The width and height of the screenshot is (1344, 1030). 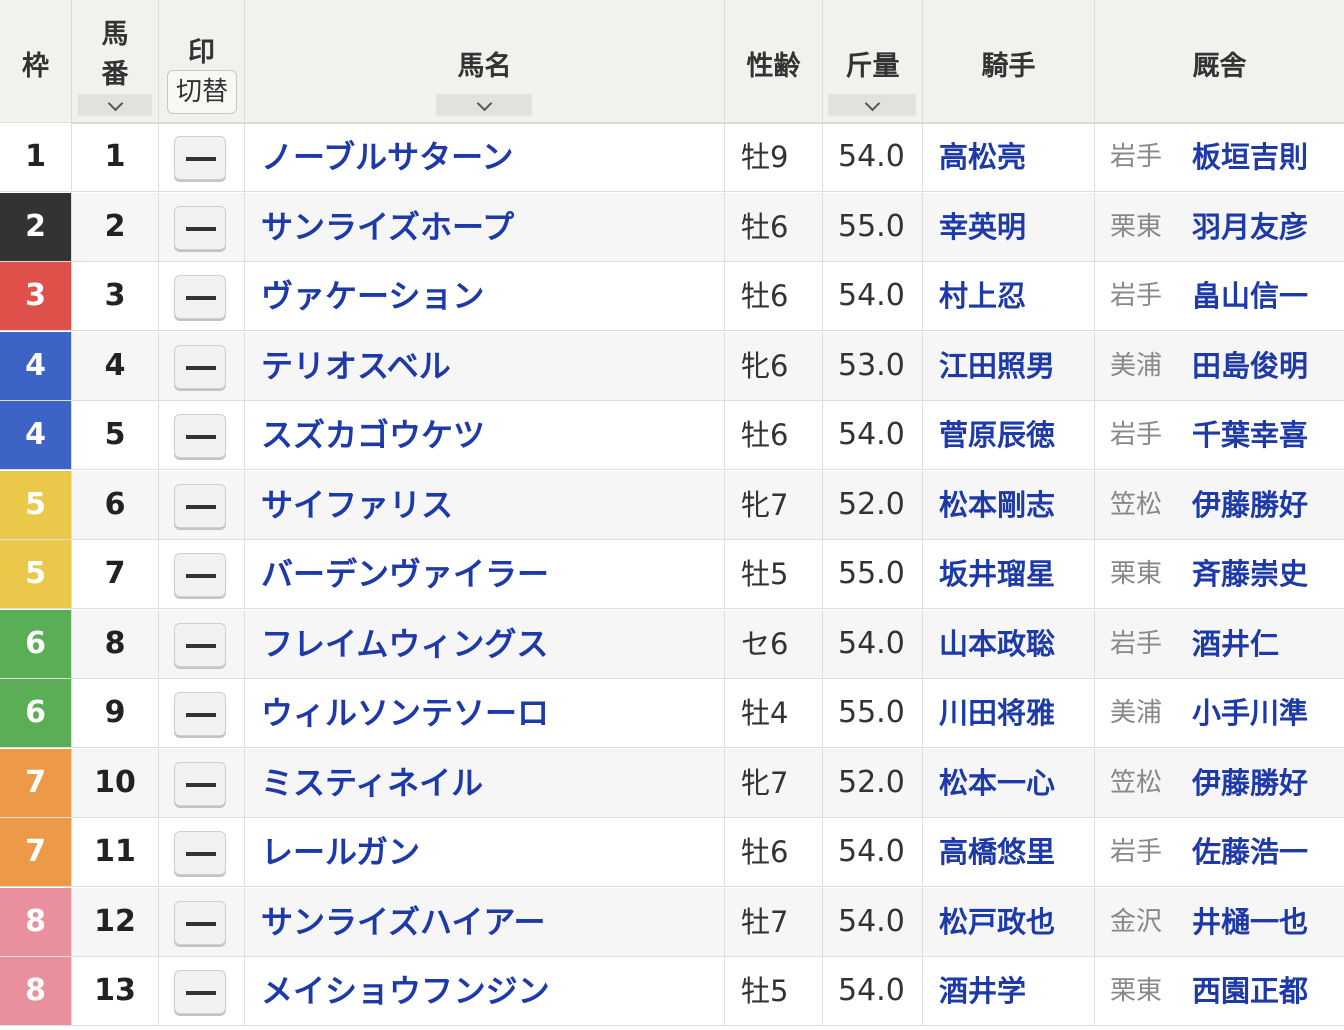 What do you see at coordinates (997, 644) in the screenshot?
I see `jockey-link: 山本政聡` at bounding box center [997, 644].